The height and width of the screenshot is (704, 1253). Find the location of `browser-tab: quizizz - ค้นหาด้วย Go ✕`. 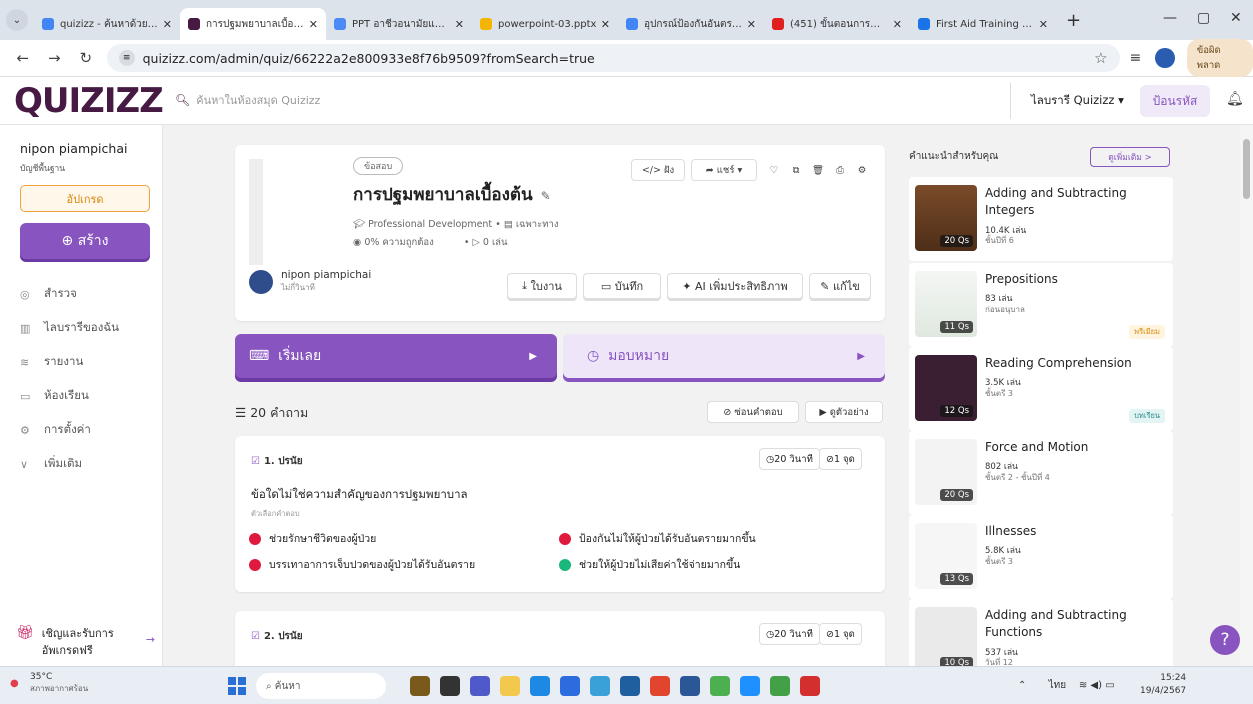

browser-tab: quizizz - ค้นหาด้วย Go ✕ is located at coordinates (107, 24).